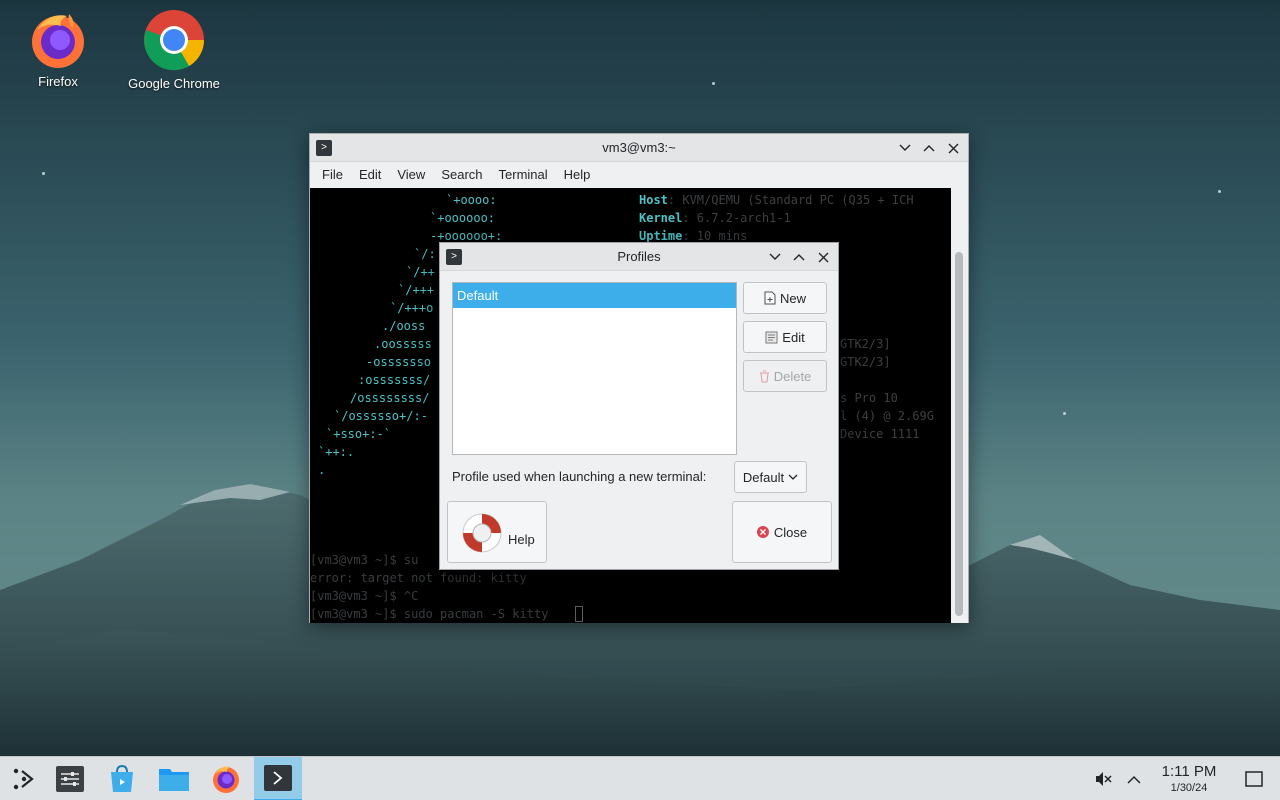 This screenshot has width=1280, height=800. What do you see at coordinates (58, 81) in the screenshot?
I see `desktop-icon-label: Firefox` at bounding box center [58, 81].